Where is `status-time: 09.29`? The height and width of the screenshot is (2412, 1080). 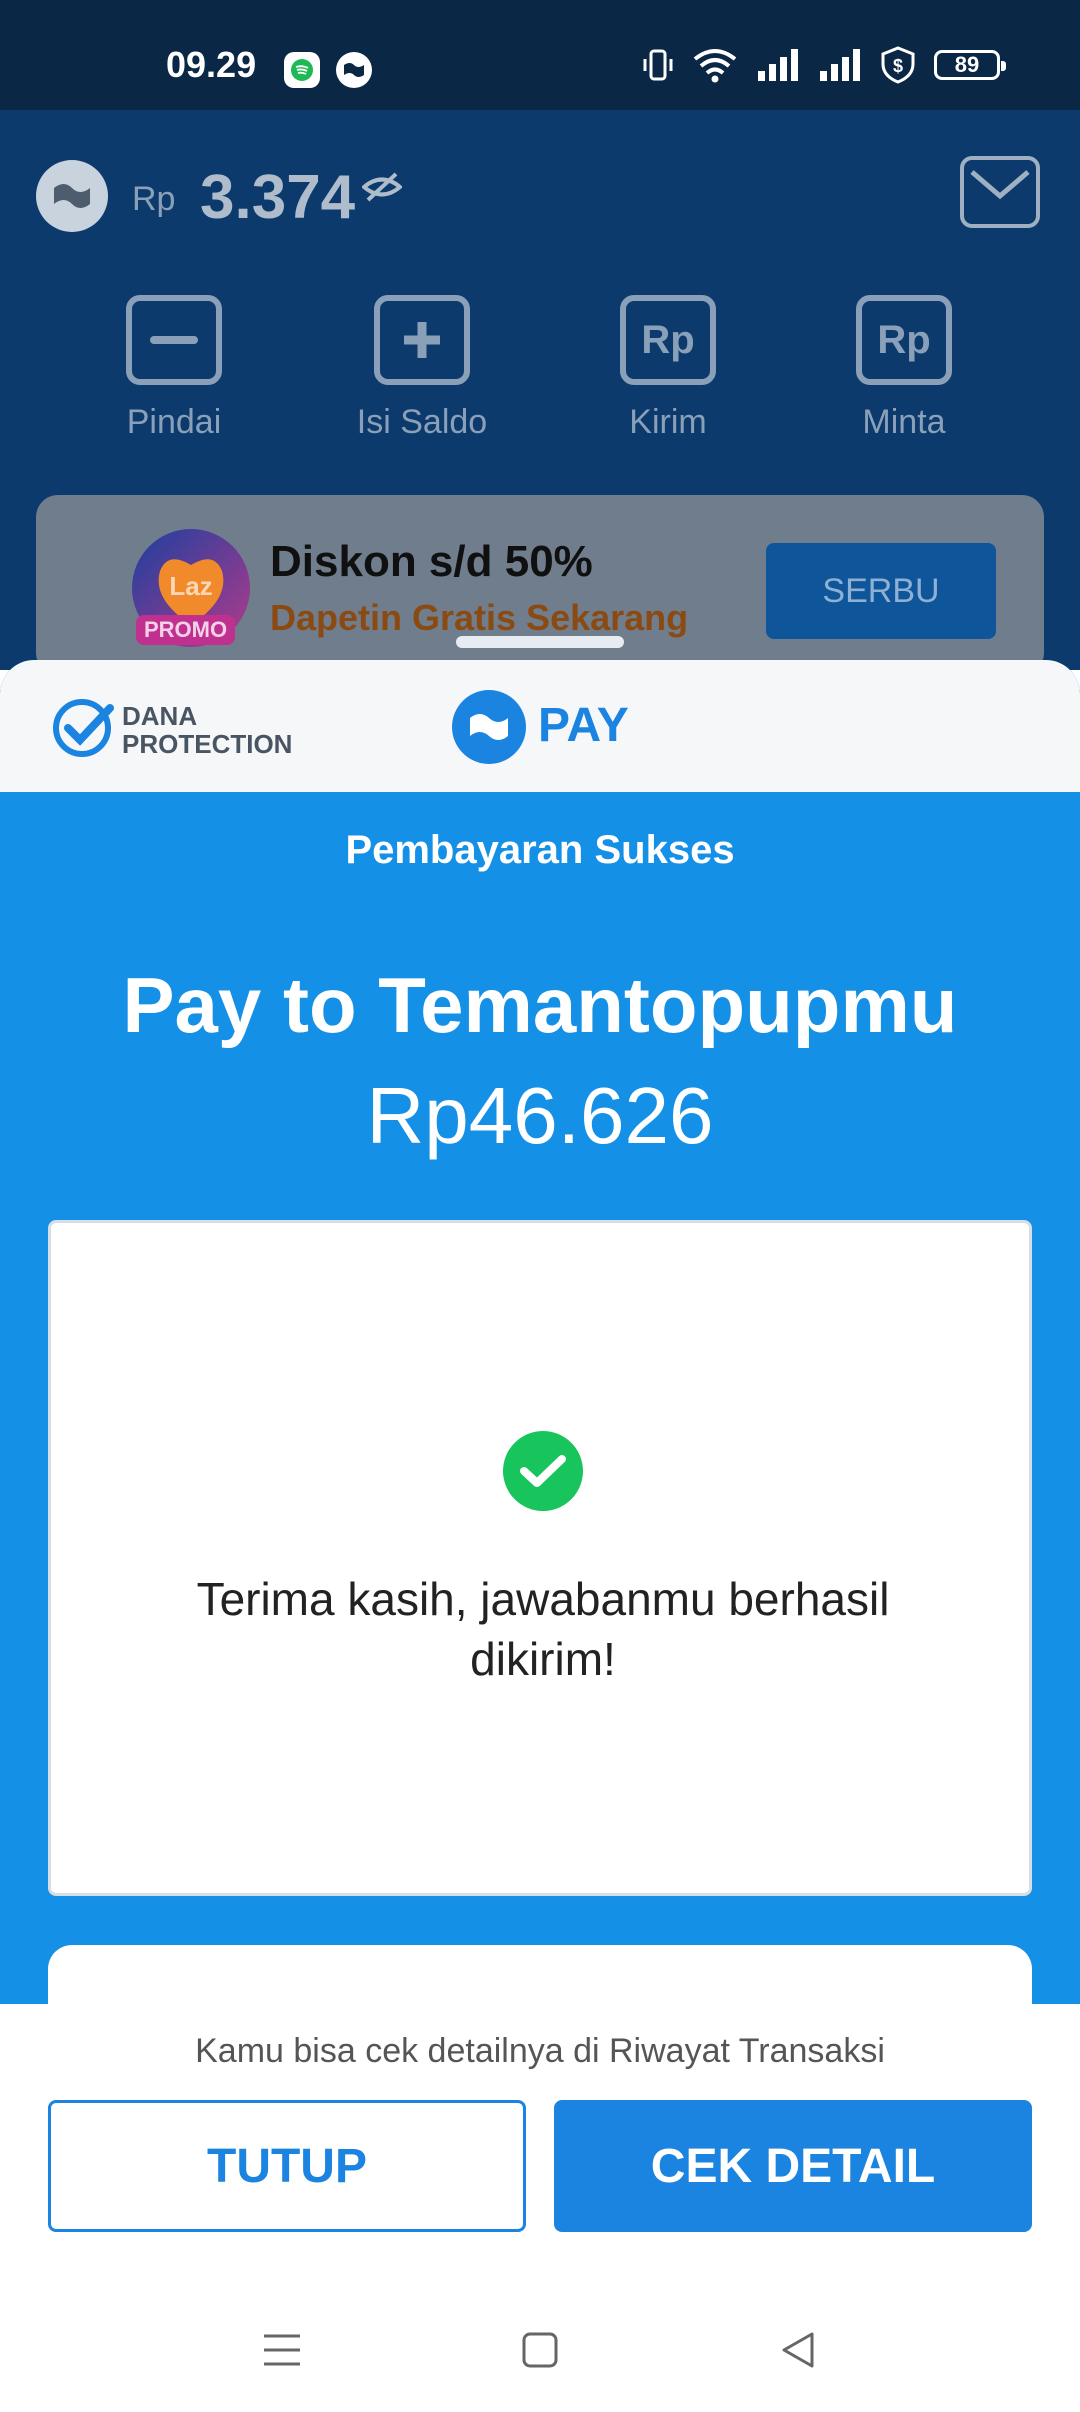 status-time: 09.29 is located at coordinates (211, 64).